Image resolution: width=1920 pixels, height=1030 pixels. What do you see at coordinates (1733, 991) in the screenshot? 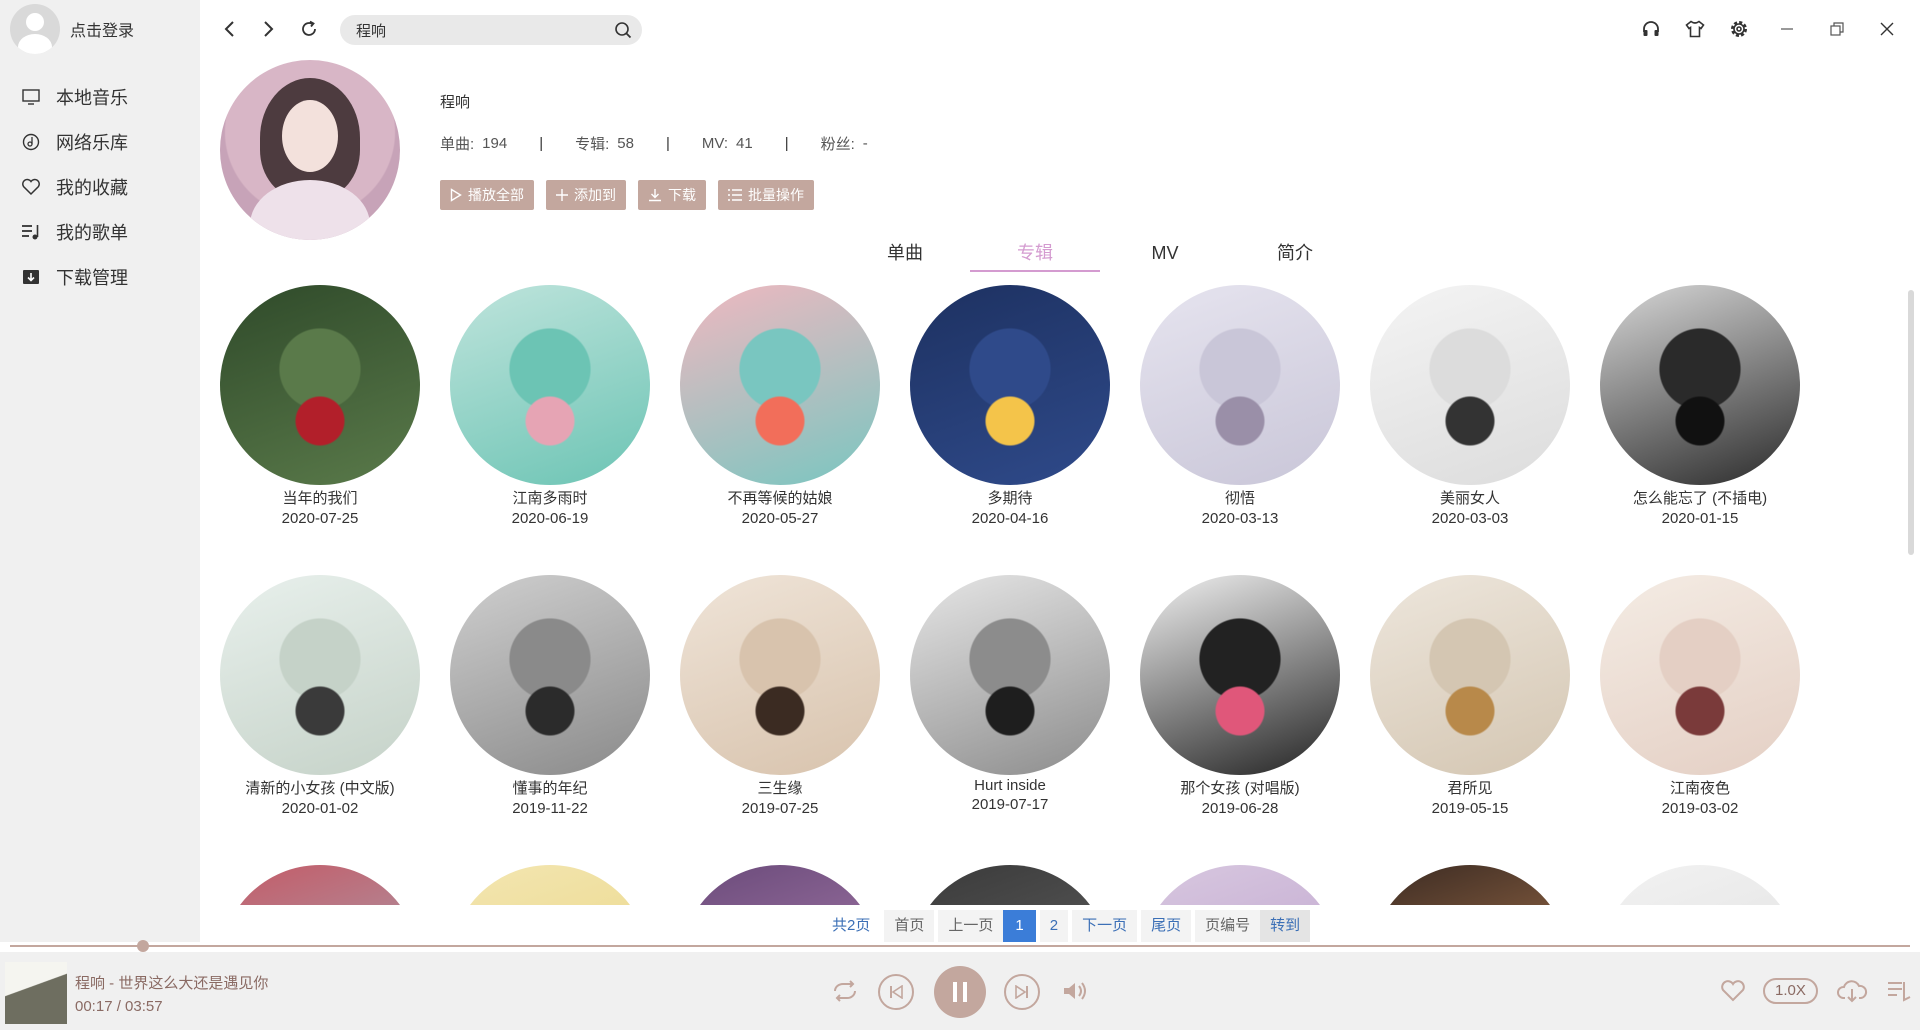
I see `like-button` at bounding box center [1733, 991].